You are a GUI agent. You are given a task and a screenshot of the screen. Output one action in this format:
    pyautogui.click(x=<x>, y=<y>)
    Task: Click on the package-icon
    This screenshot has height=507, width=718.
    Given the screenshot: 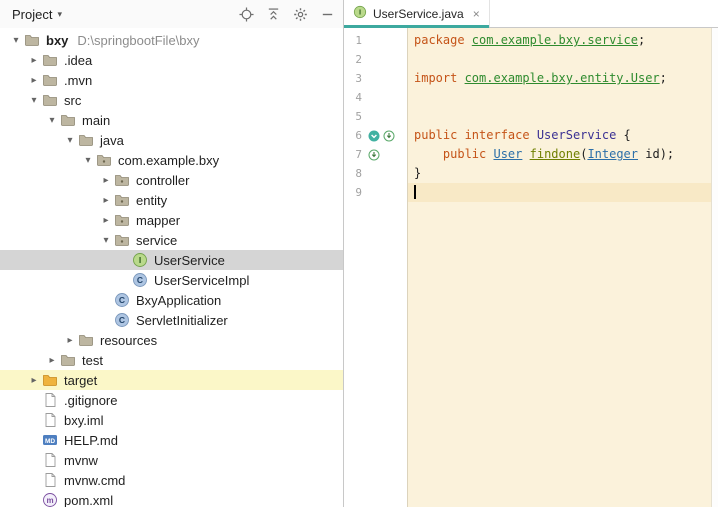 What is the action you would take?
    pyautogui.click(x=122, y=220)
    